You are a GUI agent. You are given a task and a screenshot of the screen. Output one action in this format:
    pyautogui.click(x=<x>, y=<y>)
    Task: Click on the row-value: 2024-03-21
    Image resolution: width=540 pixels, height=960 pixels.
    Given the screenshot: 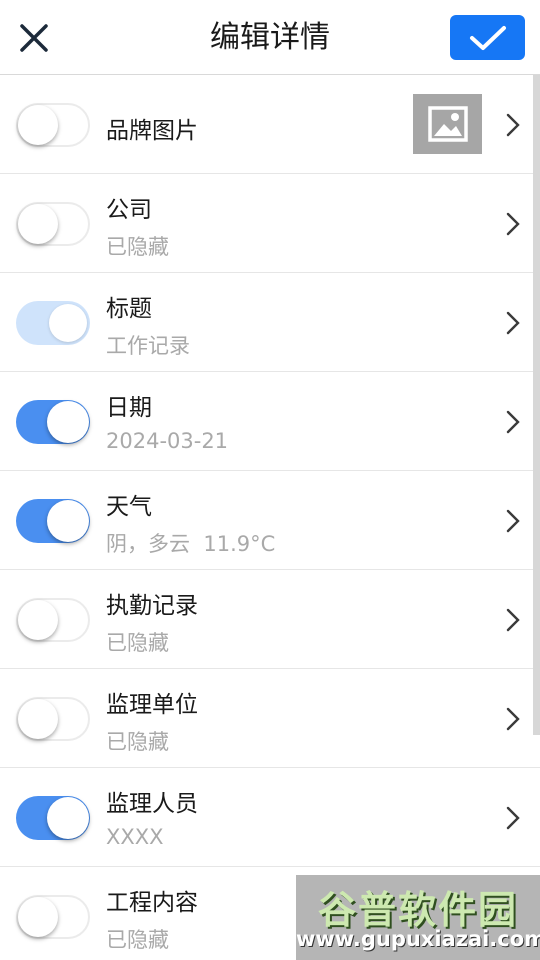 What is the action you would take?
    pyautogui.click(x=167, y=441)
    